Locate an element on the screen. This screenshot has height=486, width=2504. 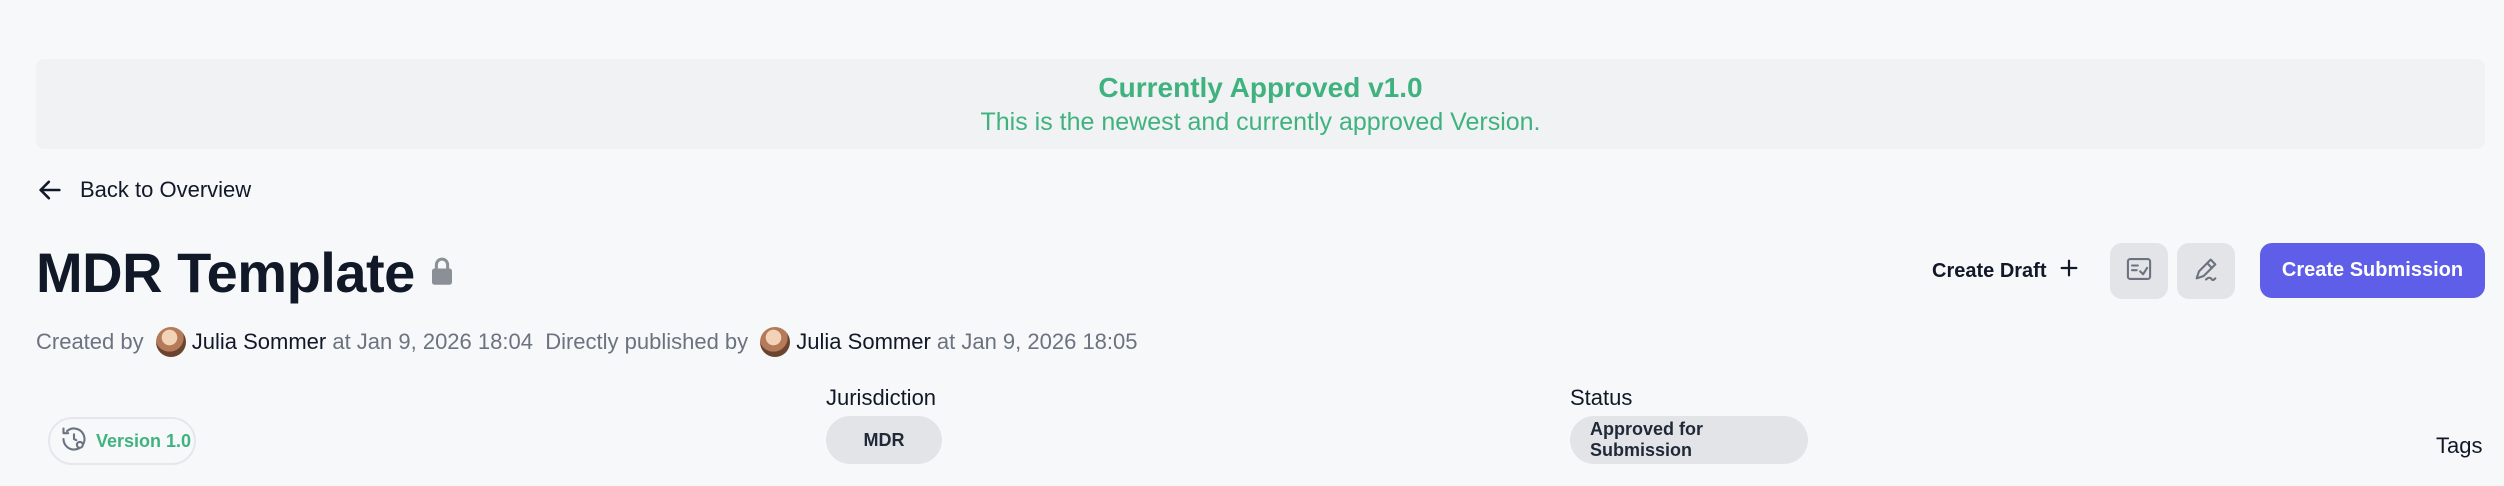
creator-name: Julia Sommer is located at coordinates (259, 341).